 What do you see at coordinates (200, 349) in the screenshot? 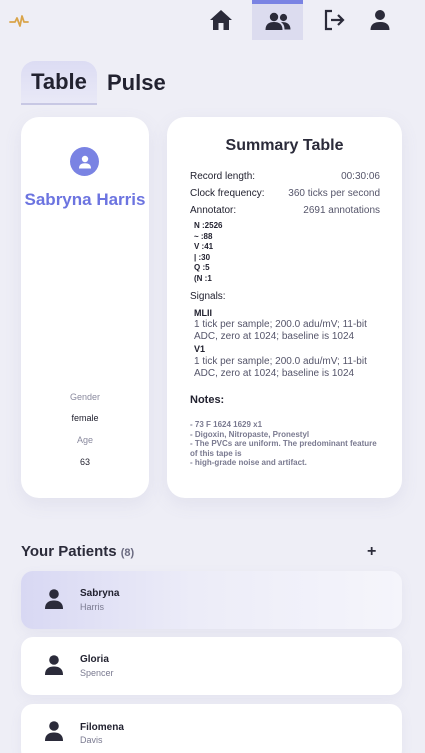
I see `signal-name: V1` at bounding box center [200, 349].